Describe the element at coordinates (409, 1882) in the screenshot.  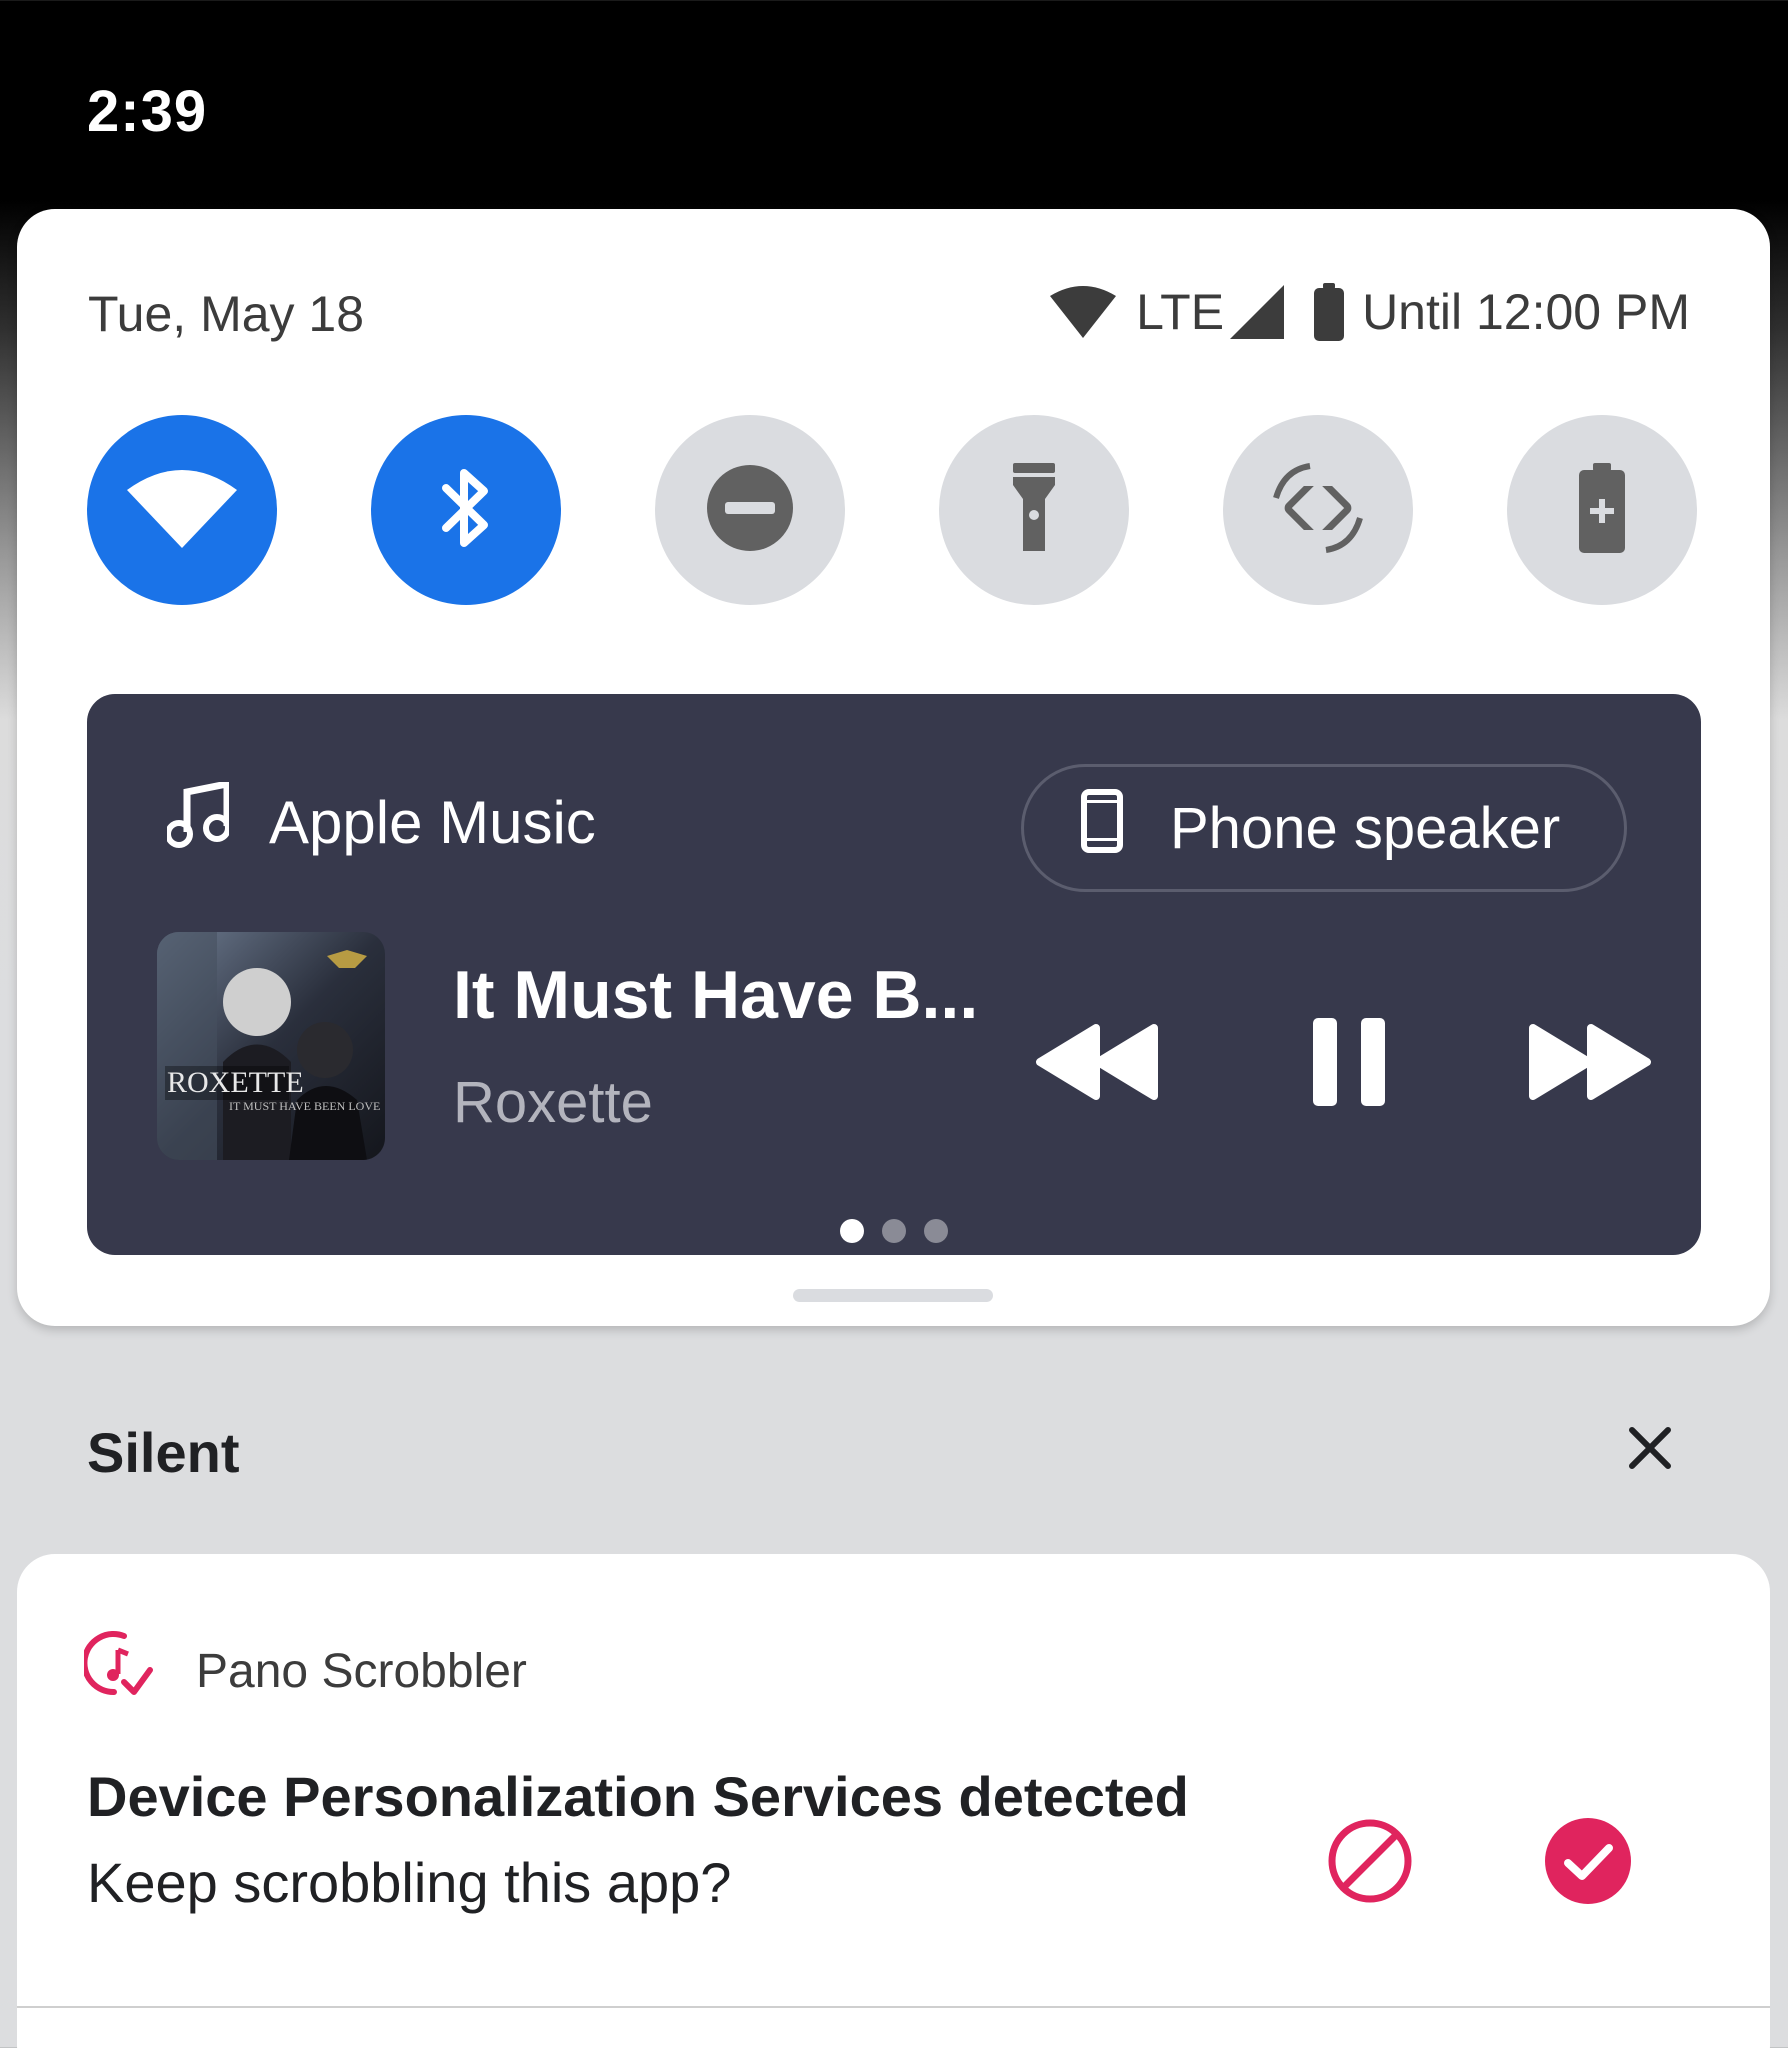
I see `notification-text: Keep scrobbling this app?` at that location.